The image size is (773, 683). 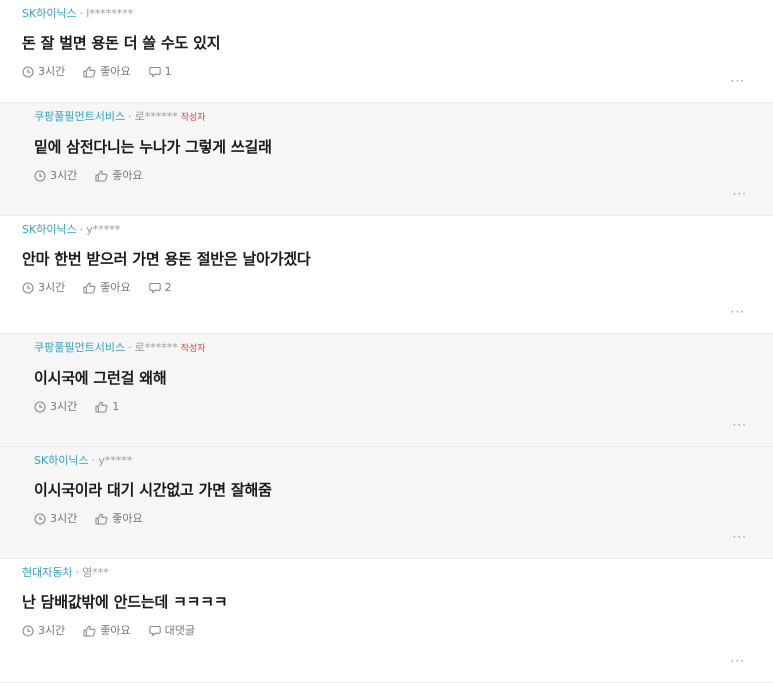 What do you see at coordinates (397, 631) in the screenshot?
I see `comment-actions: 3시간 좋아요 대댓글` at bounding box center [397, 631].